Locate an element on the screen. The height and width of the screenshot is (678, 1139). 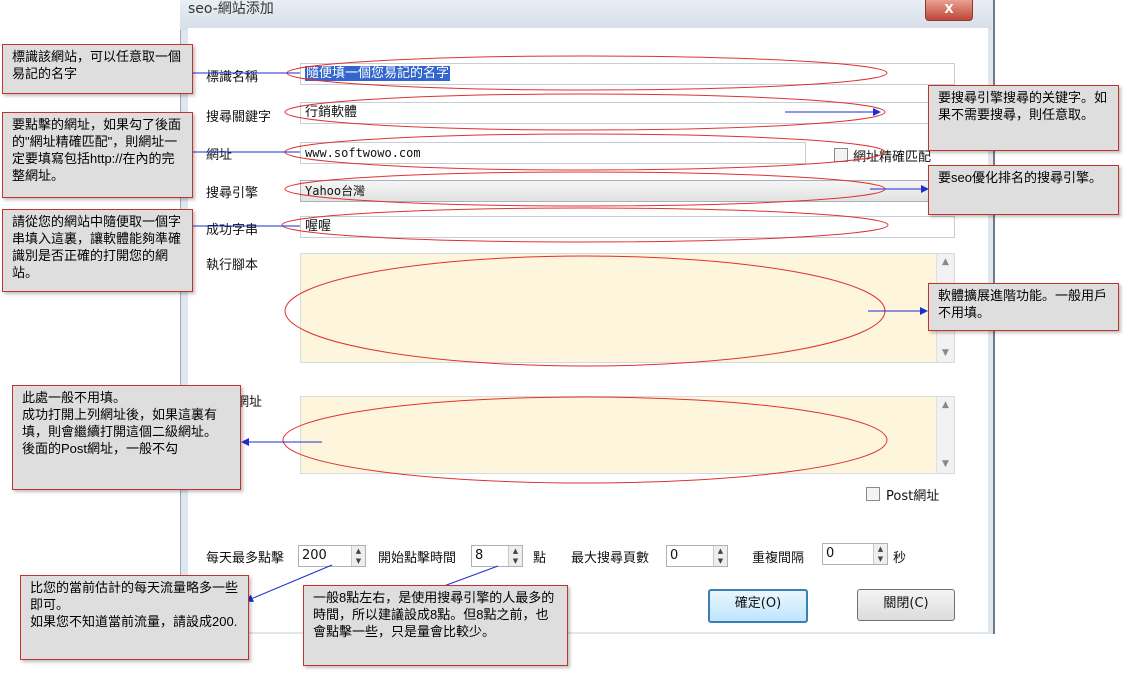
start-time-value: 8 is located at coordinates (479, 555).